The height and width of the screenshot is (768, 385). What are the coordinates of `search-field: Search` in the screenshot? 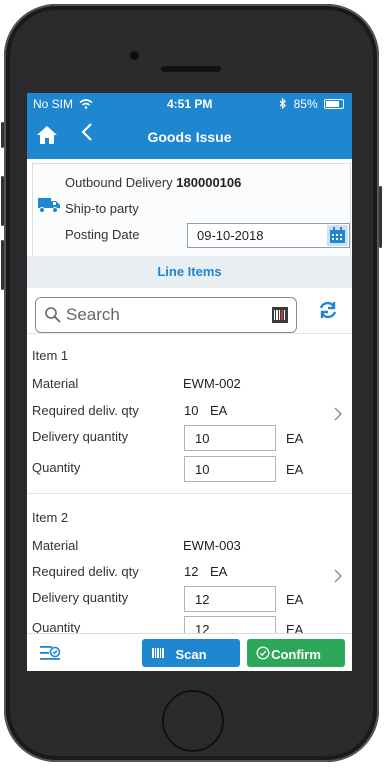 It's located at (166, 315).